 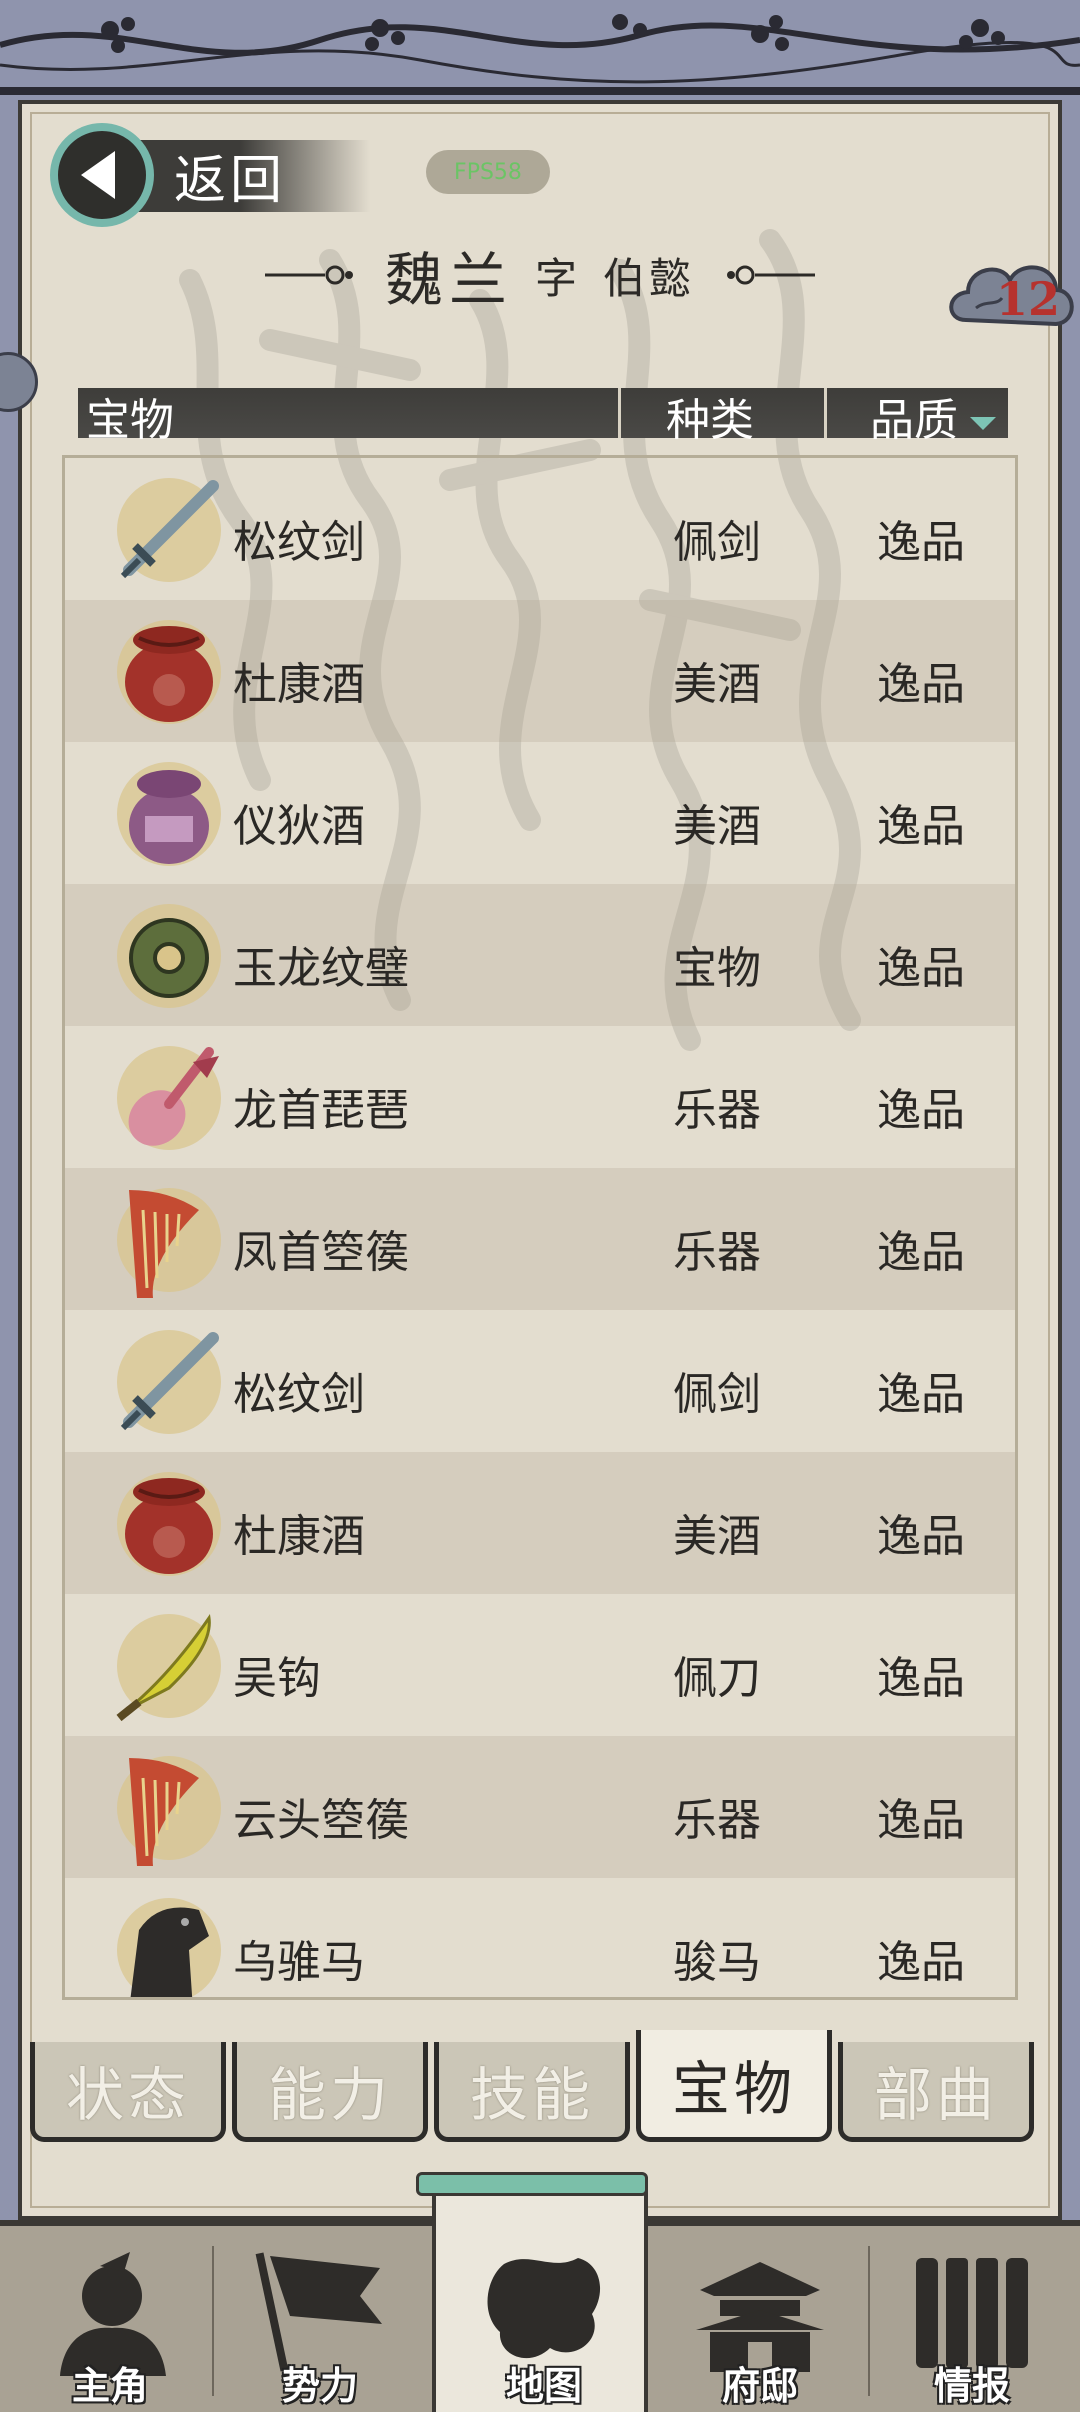 What do you see at coordinates (760, 2319) in the screenshot?
I see `nav-mansion: 府邸` at bounding box center [760, 2319].